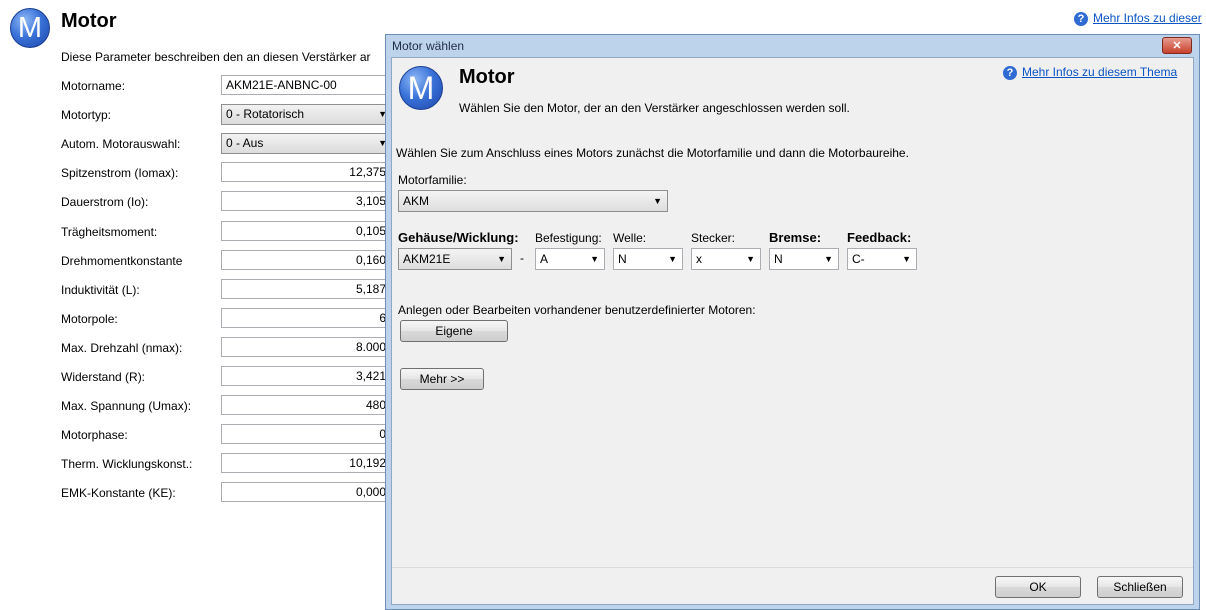 The width and height of the screenshot is (1206, 610). What do you see at coordinates (778, 259) in the screenshot?
I see `brake-value: N` at bounding box center [778, 259].